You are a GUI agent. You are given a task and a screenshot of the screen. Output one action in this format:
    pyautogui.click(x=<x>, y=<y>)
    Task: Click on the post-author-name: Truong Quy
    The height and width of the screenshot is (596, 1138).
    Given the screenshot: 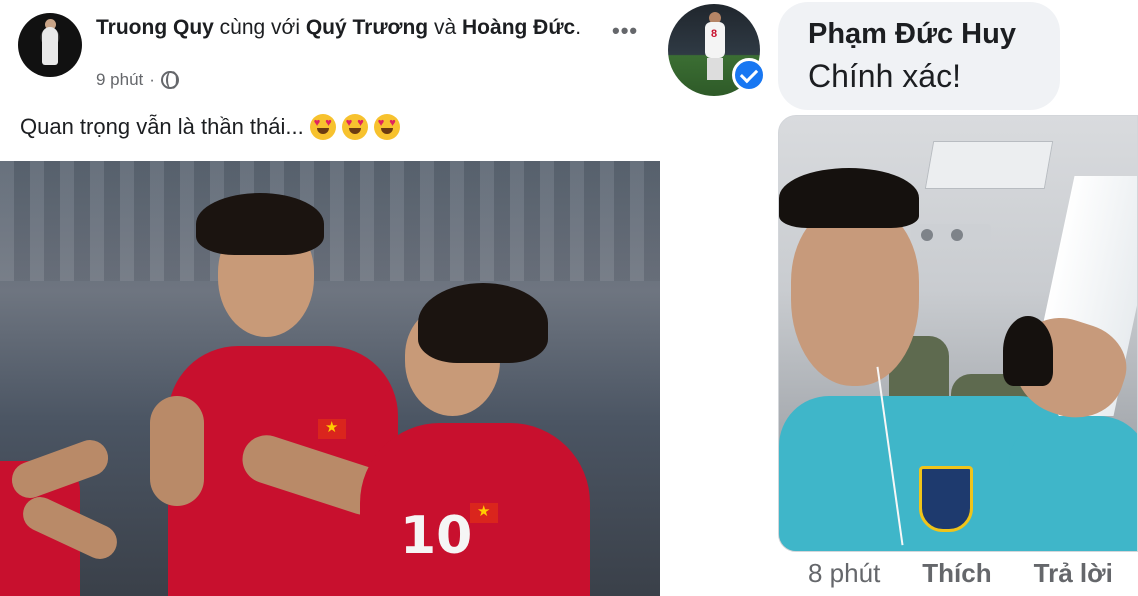 What is the action you would take?
    pyautogui.click(x=155, y=27)
    